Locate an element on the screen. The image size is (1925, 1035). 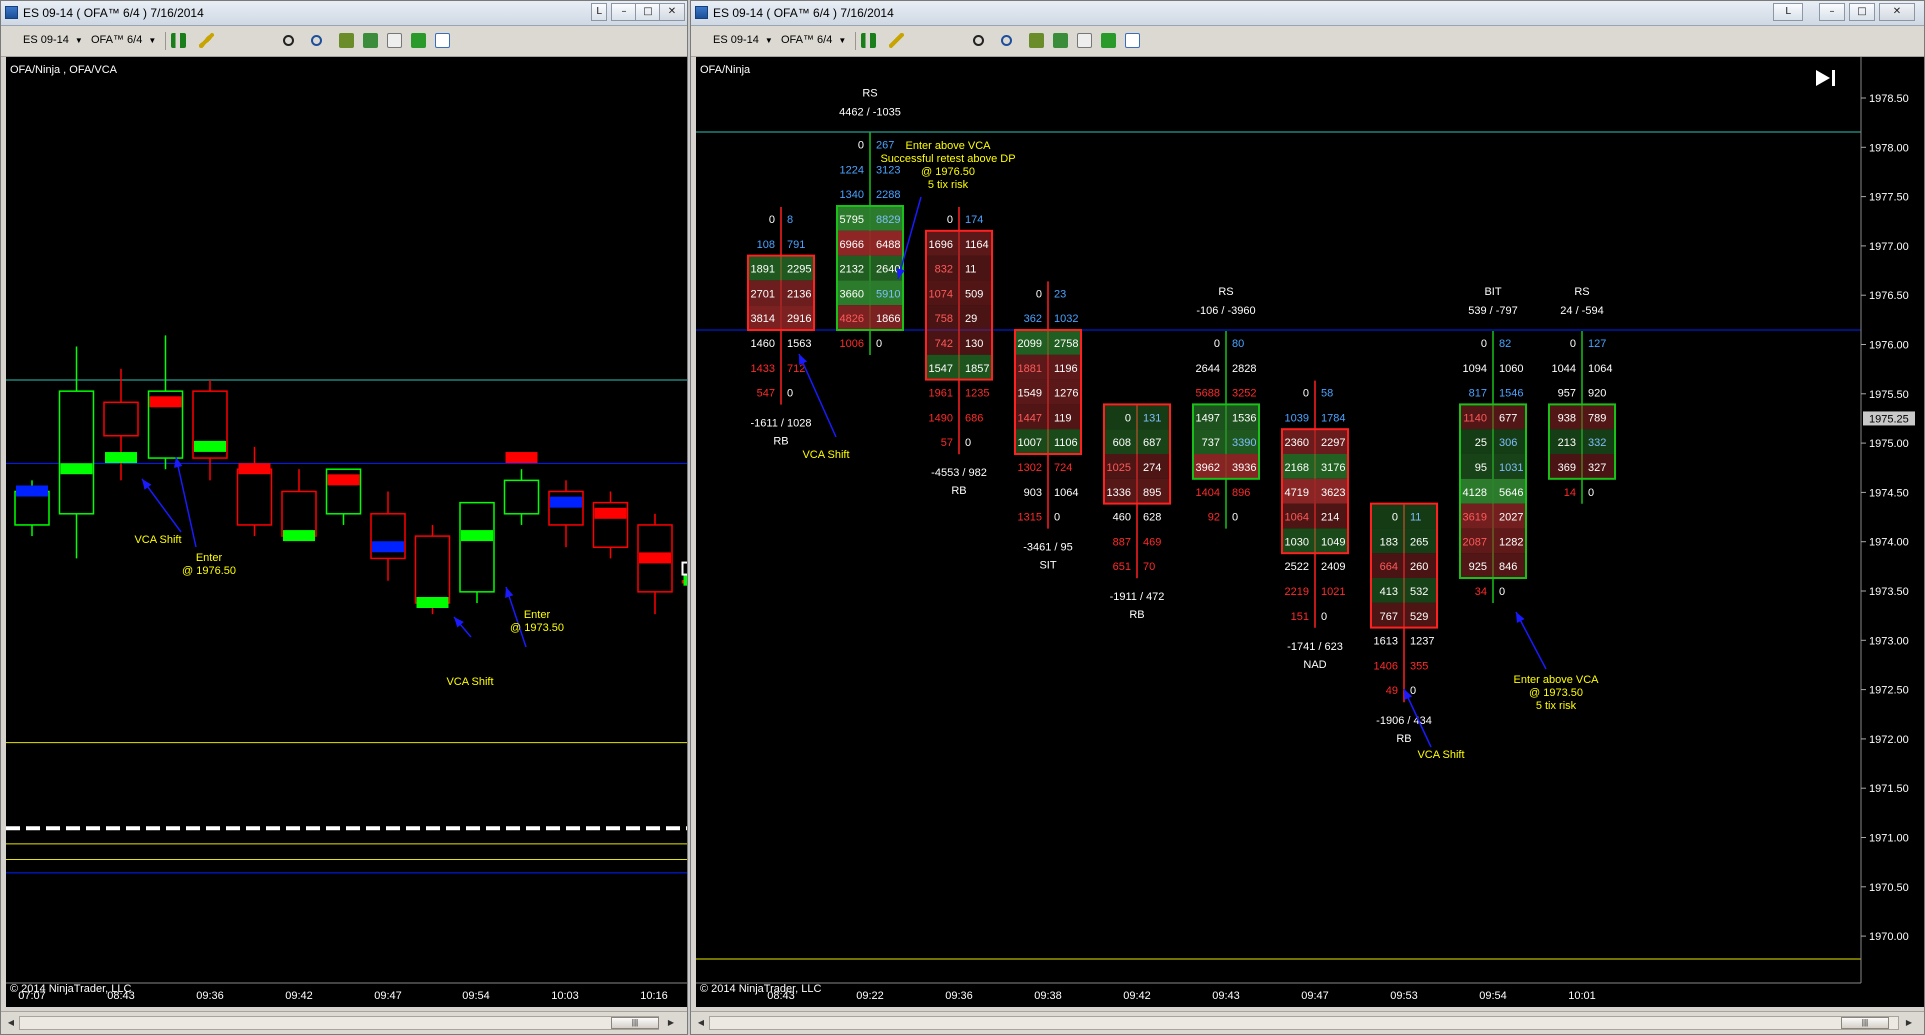
time-axis-label: 09:43 is located at coordinates (1226, 996).